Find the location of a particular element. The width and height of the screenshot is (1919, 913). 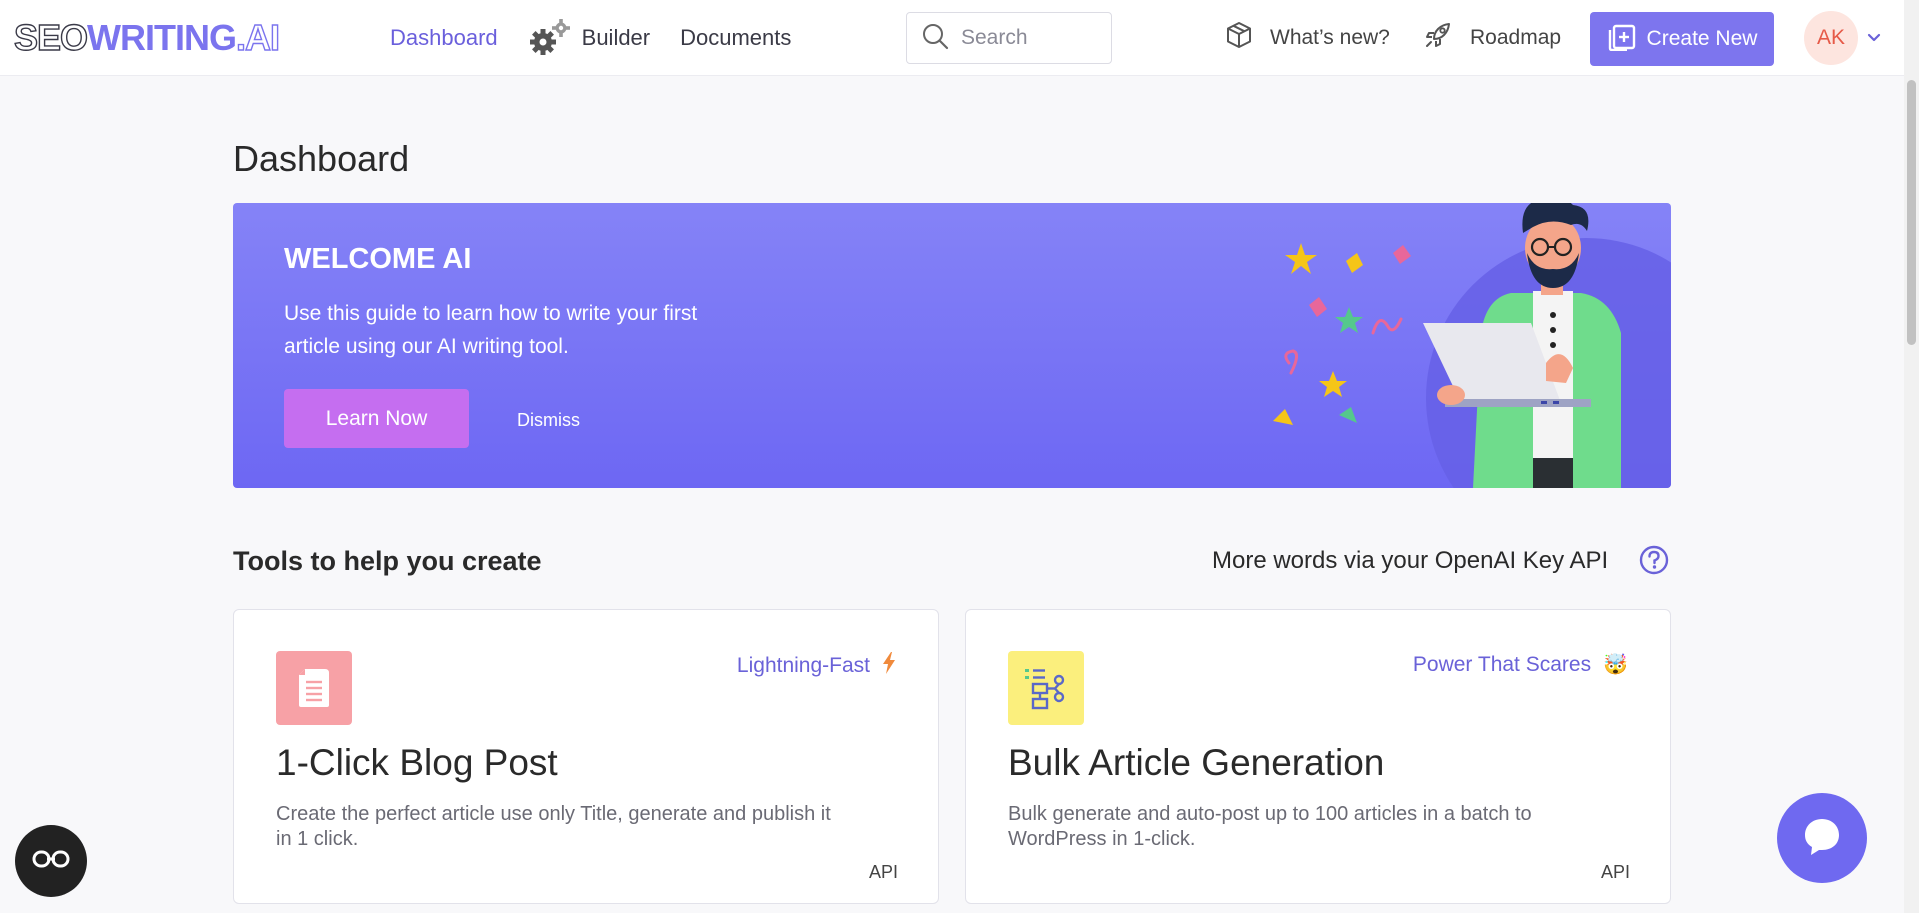

gears-icon is located at coordinates (550, 38).